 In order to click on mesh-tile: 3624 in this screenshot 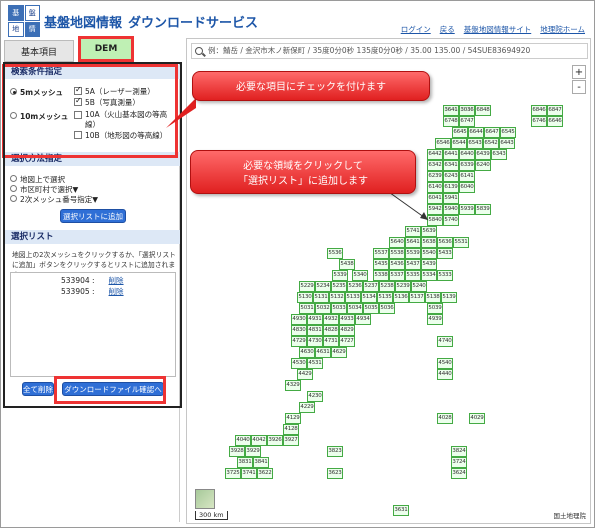, I will do `click(459, 473)`.